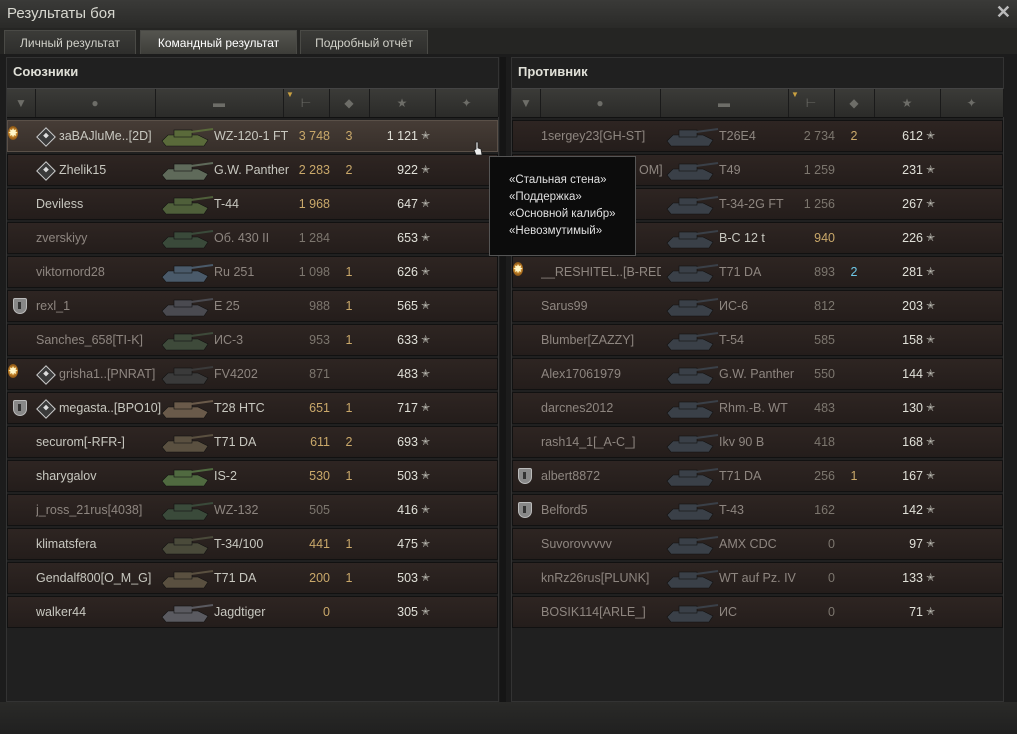 The image size is (1017, 734). I want to click on tooltip-line: «Невозмутимый», so click(556, 231).